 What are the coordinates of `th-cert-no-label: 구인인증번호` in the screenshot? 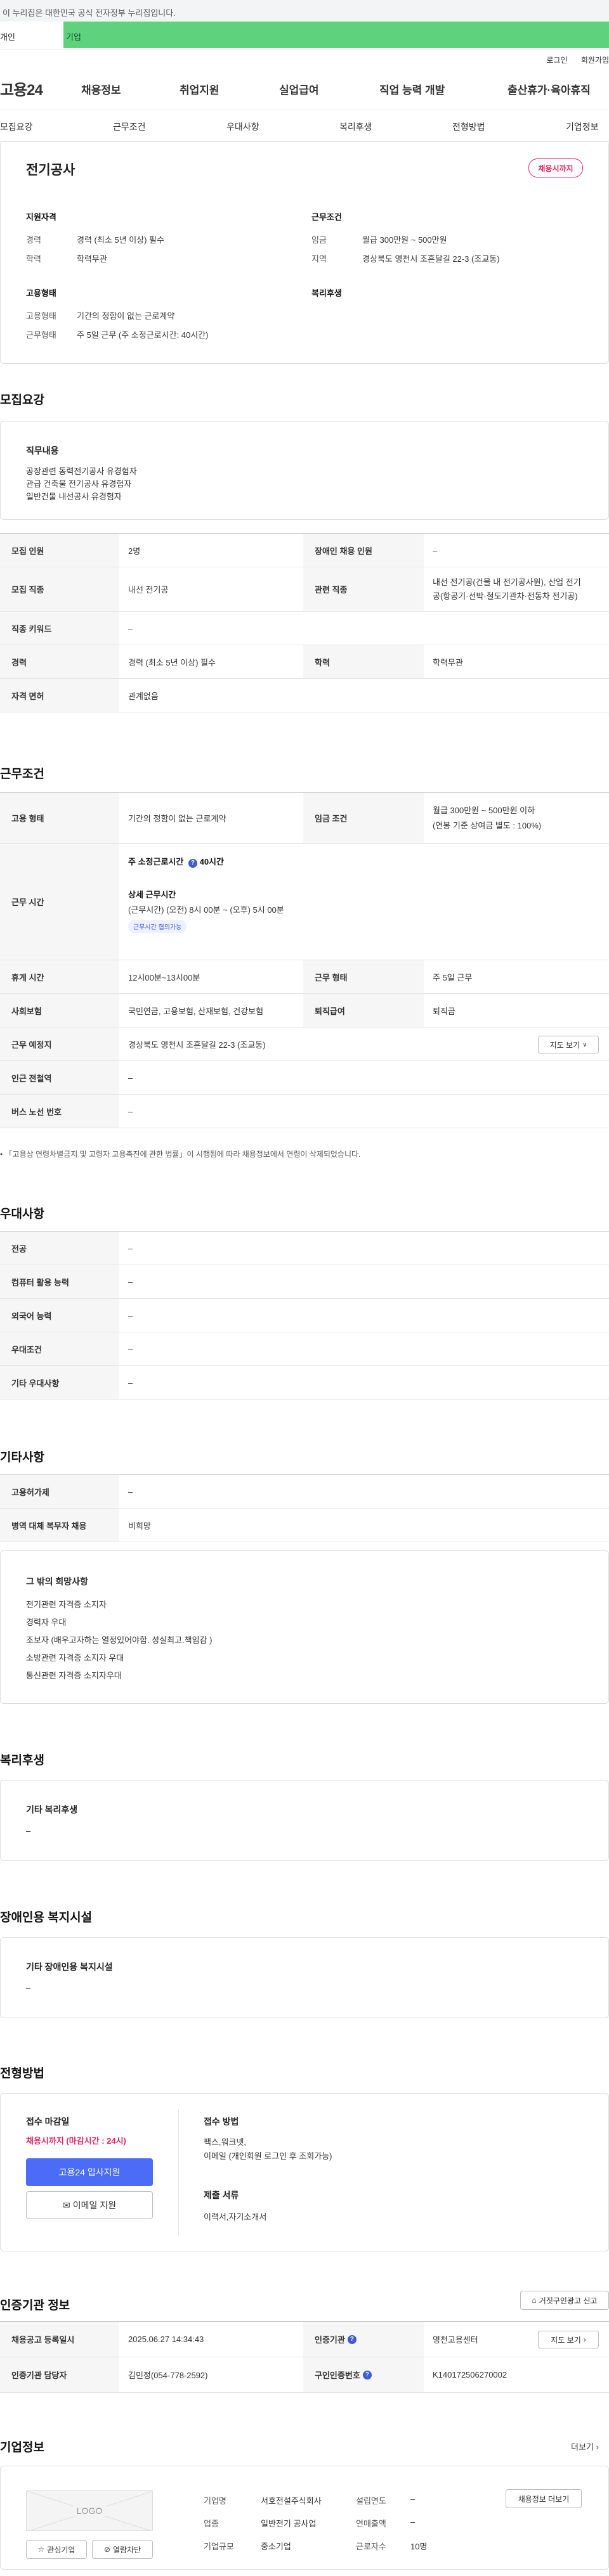 It's located at (337, 2375).